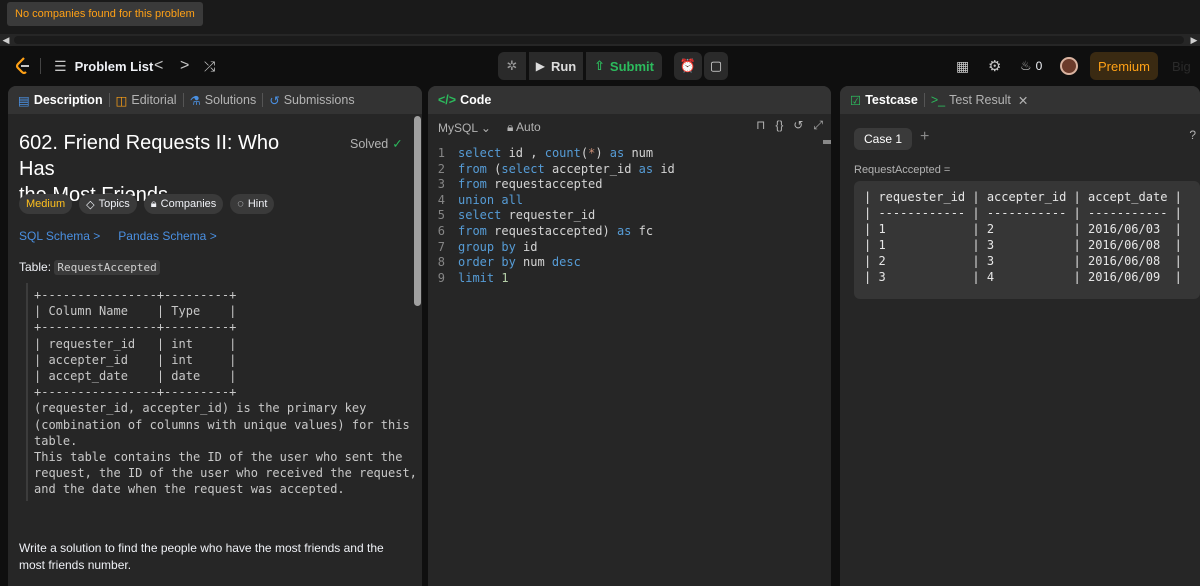  I want to click on braces-icon: {}, so click(779, 125).